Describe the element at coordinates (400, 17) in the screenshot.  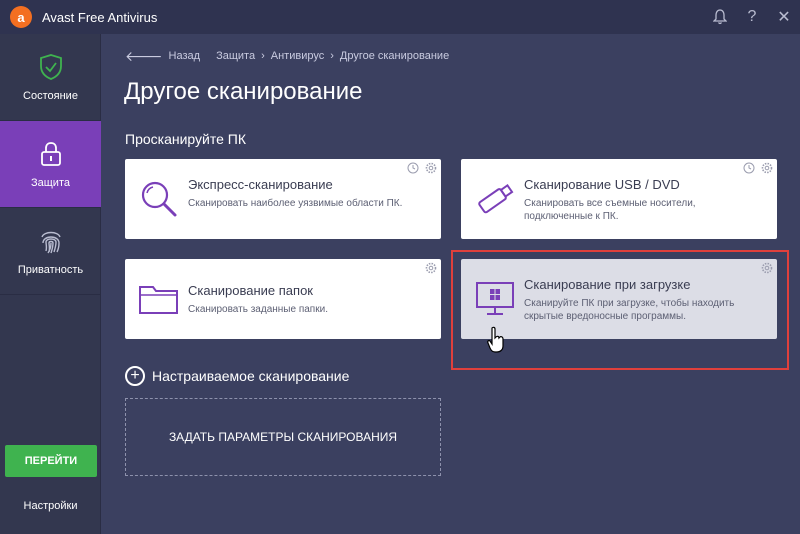
I see `title-bar: a Avast Free Antivirus ? ✕` at that location.